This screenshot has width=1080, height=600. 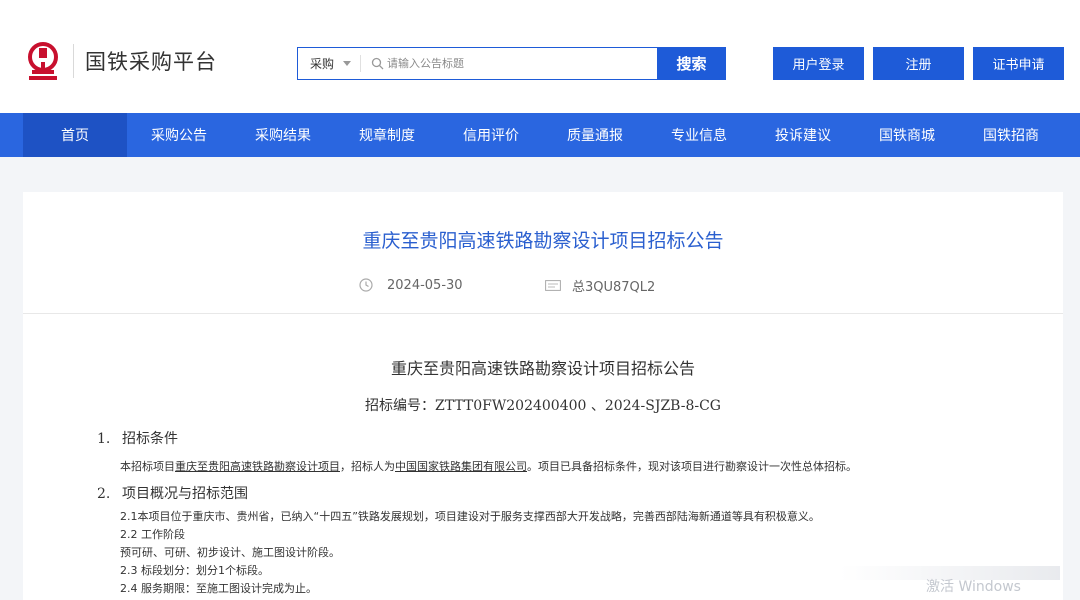 I want to click on search-box: 采购, so click(x=478, y=63).